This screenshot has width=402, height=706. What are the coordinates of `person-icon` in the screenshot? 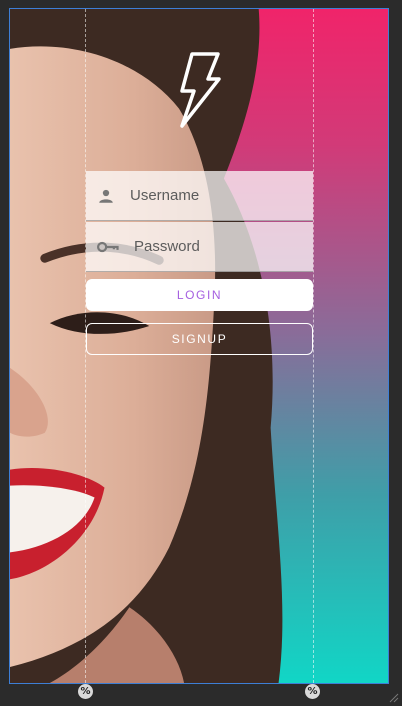 It's located at (106, 196).